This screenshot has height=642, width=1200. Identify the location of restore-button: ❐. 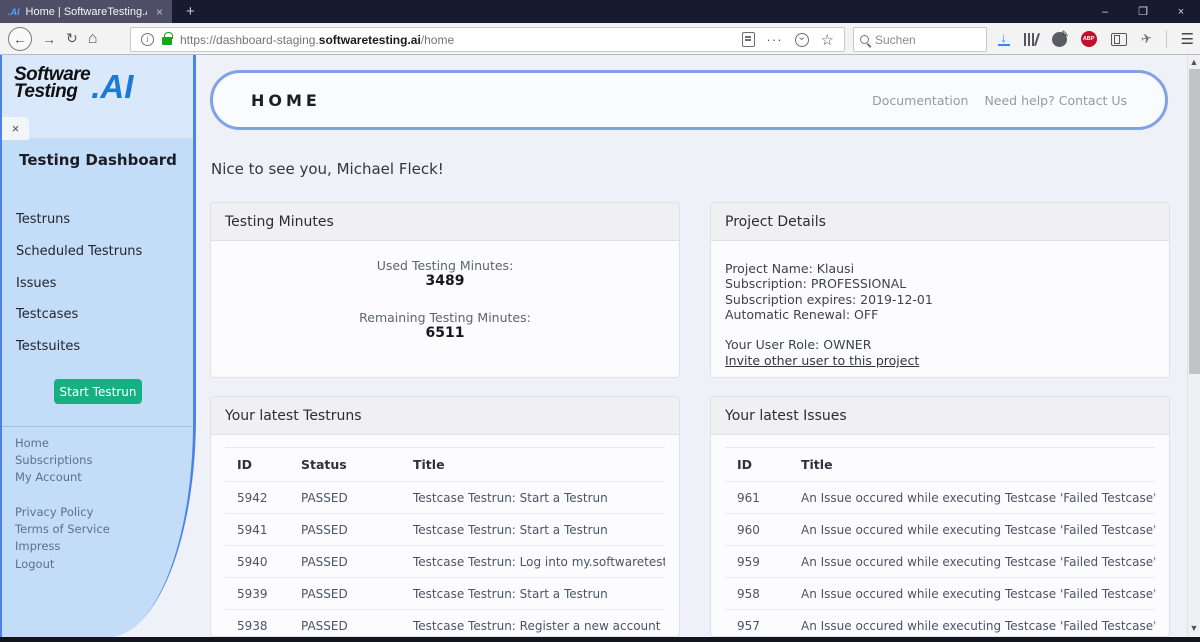
(1143, 11).